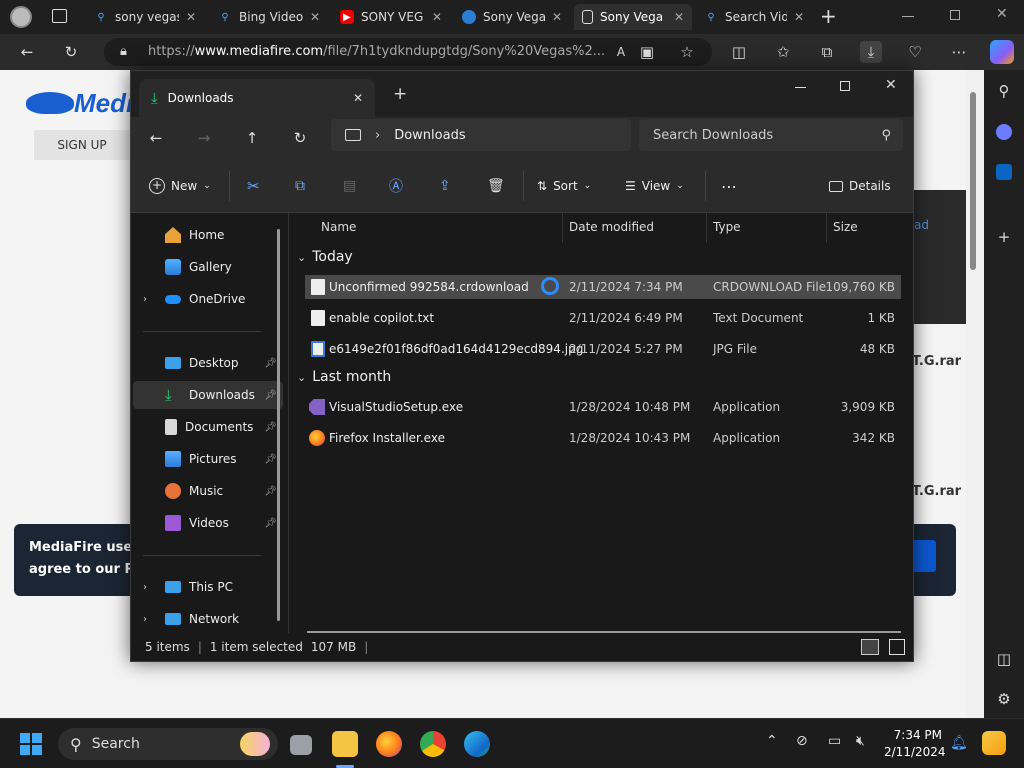  Describe the element at coordinates (915, 744) in the screenshot. I see `clock: 7:34 PM 2/11/2024` at that location.